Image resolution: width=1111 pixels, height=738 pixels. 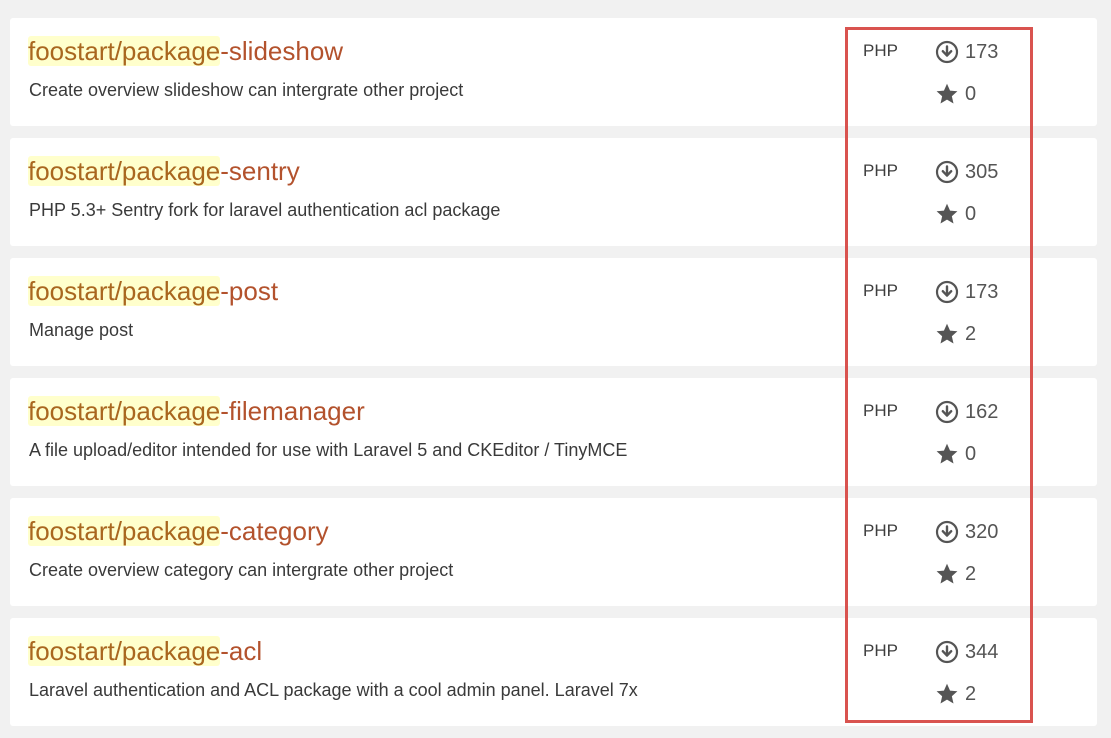 I want to click on package-title-link: foostart/package-filemanager, so click(x=196, y=411).